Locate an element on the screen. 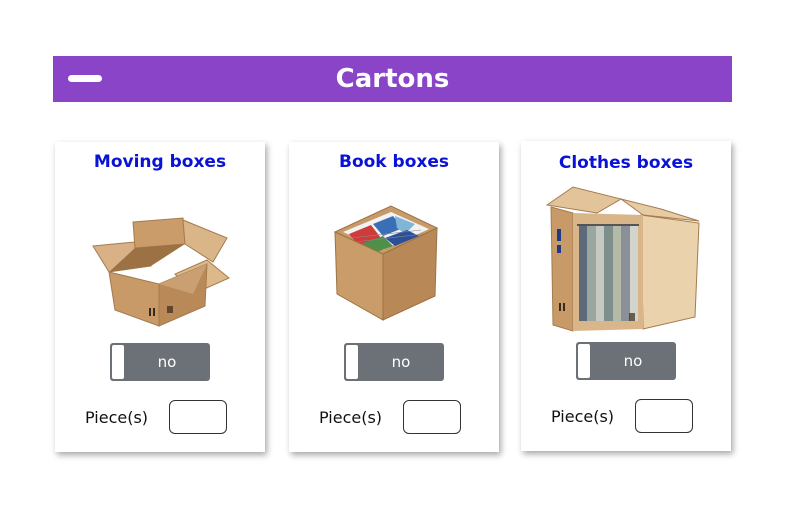 The width and height of the screenshot is (796, 510). wardrobe-box-image is located at coordinates (622, 259).